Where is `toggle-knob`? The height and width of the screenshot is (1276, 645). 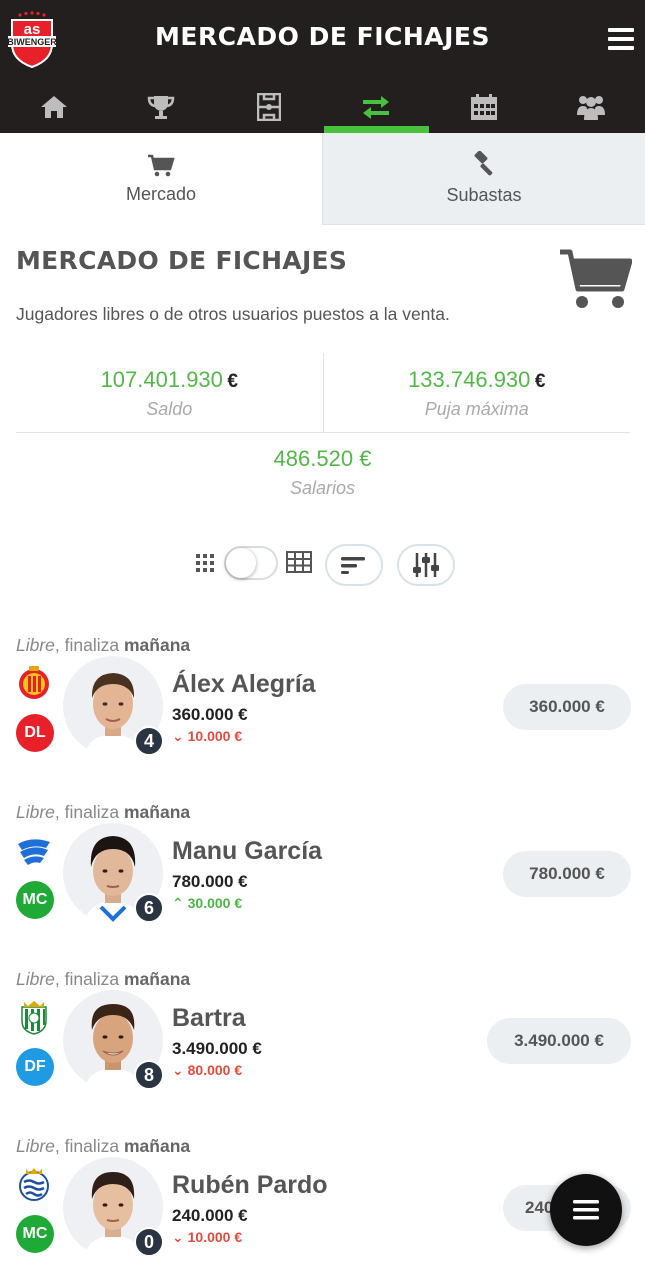 toggle-knob is located at coordinates (241, 563).